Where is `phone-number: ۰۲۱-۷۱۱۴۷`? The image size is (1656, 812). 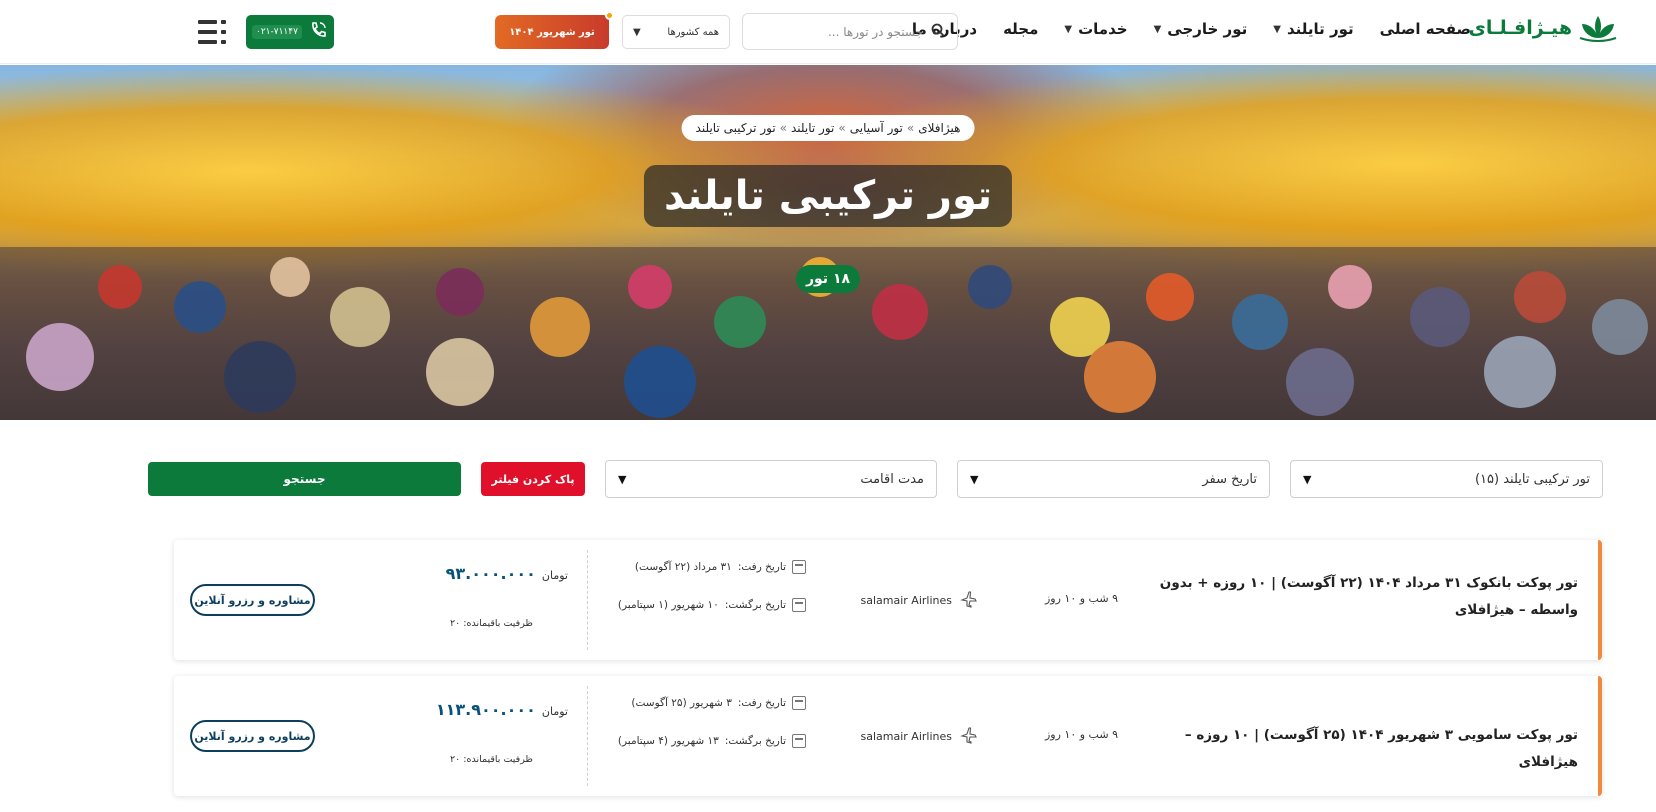 phone-number: ۰۲۱-۷۱۱۴۷ is located at coordinates (277, 32).